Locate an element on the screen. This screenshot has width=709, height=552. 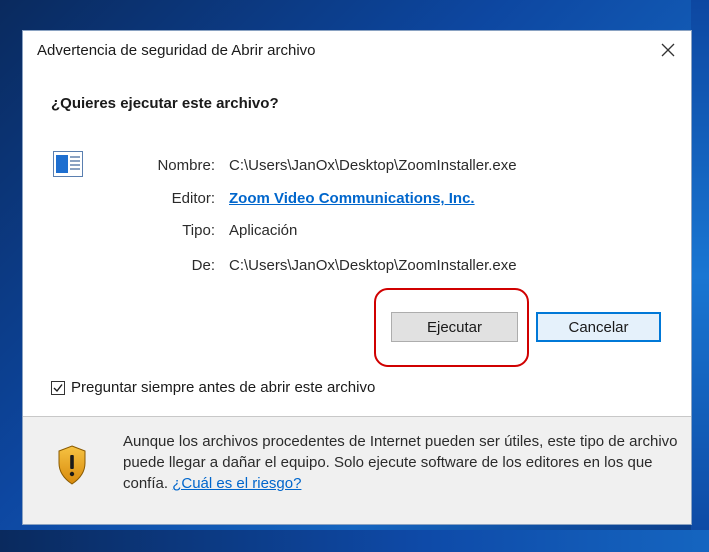
name-label: Nombre: is located at coordinates (186, 165).